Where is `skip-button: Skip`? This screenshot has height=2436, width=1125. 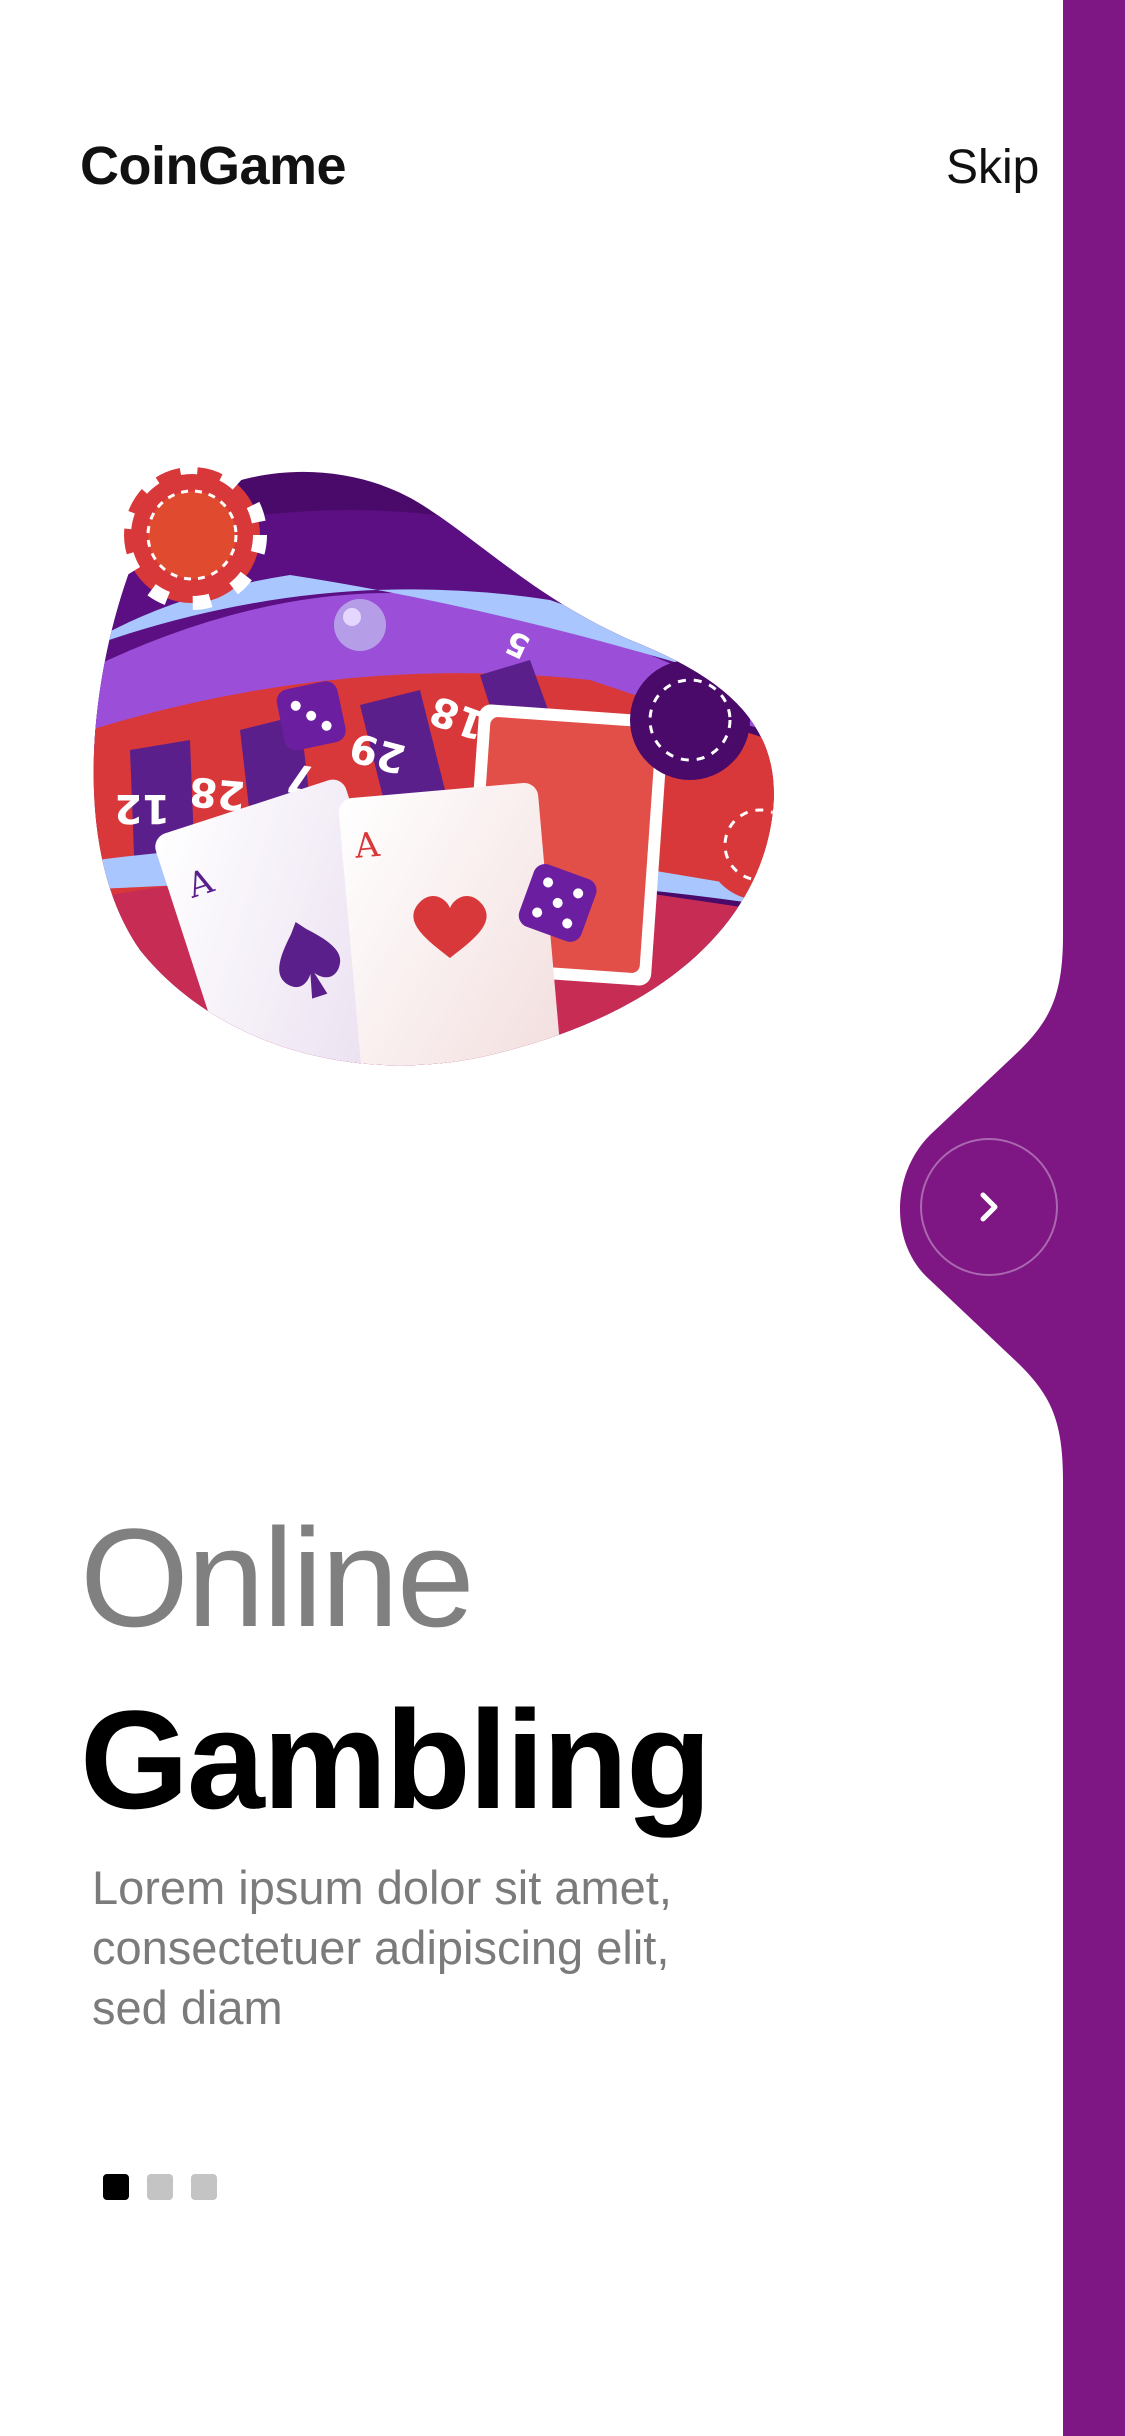 skip-button: Skip is located at coordinates (992, 167).